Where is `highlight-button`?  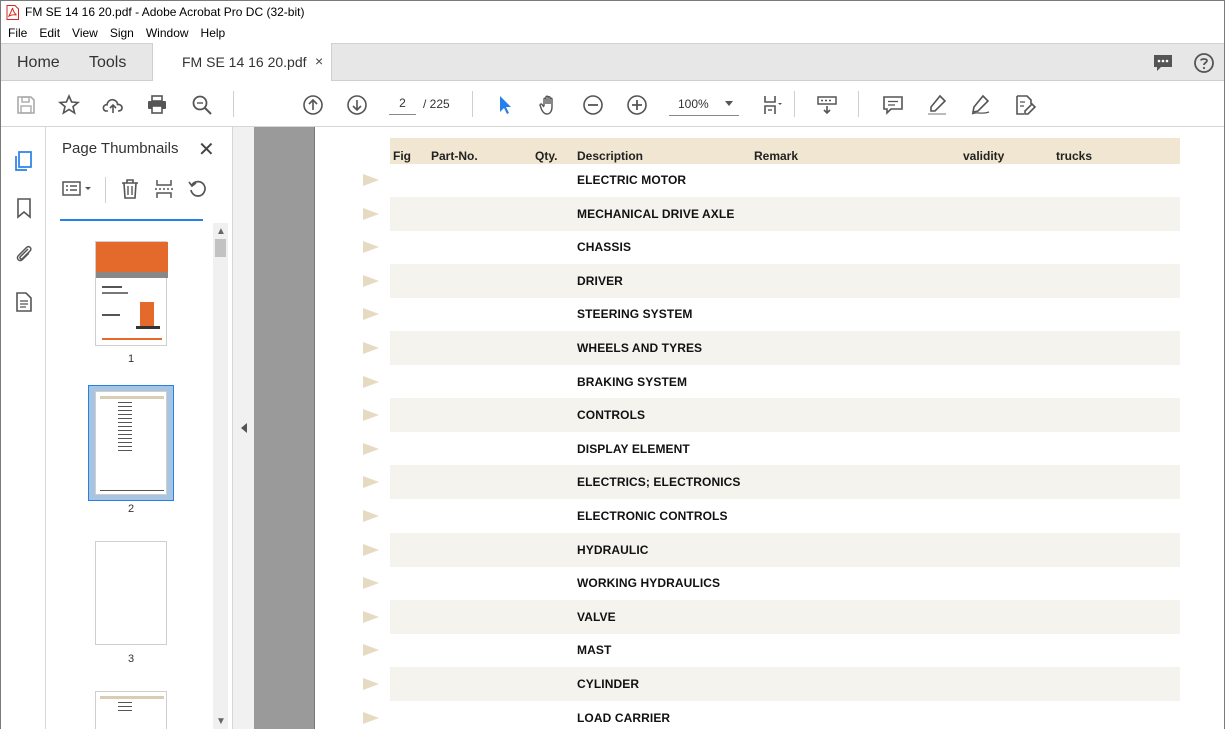 highlight-button is located at coordinates (937, 105).